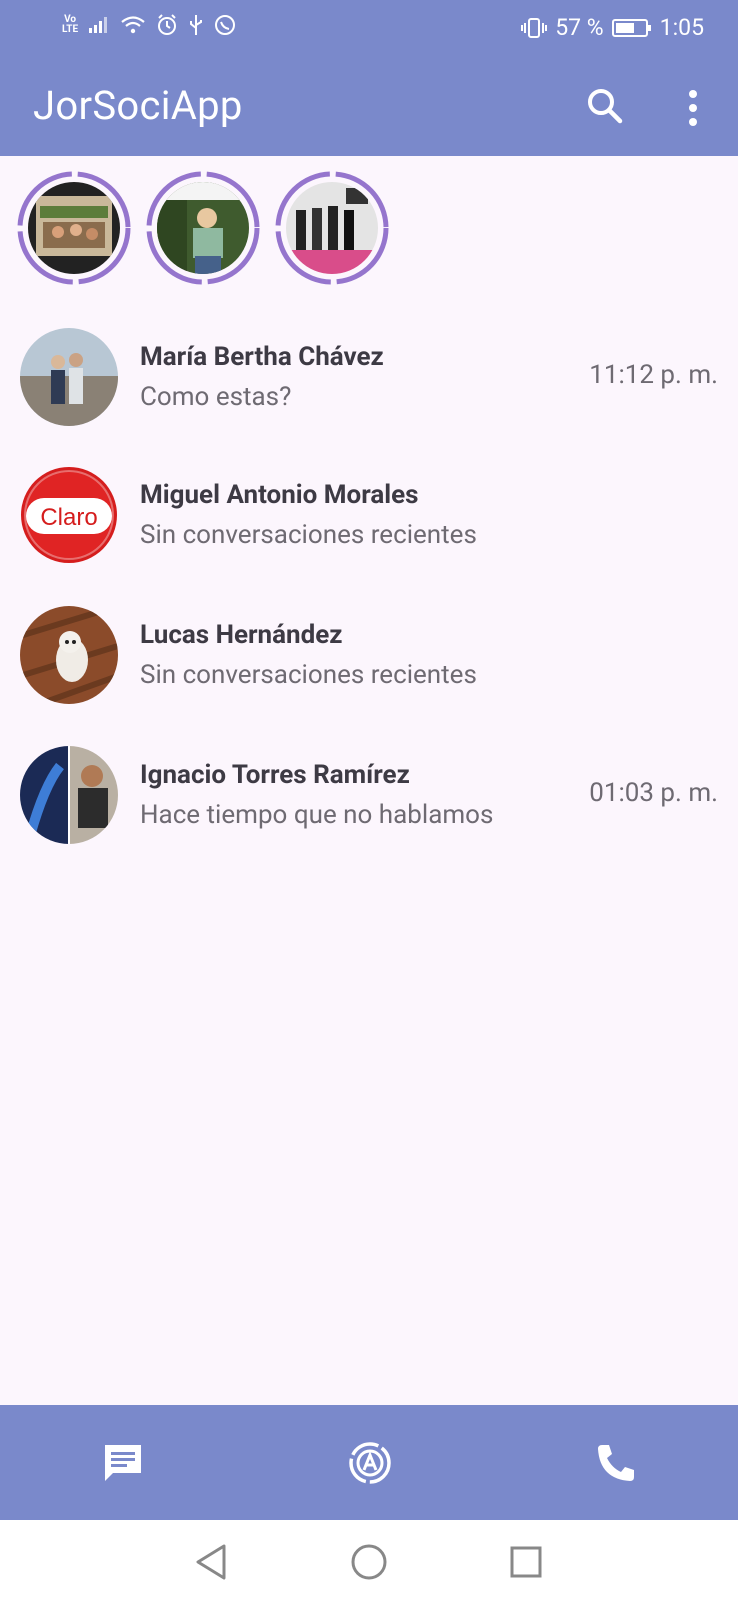 This screenshot has height=1600, width=738. Describe the element at coordinates (317, 815) in the screenshot. I see `last-message: Hace tiempo que no hablamos` at that location.